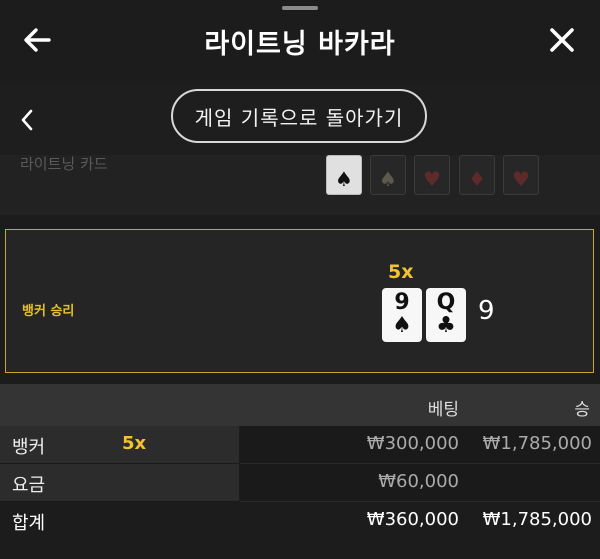 The image size is (600, 559). I want to click on table-row: 요금 ₩60,000, so click(300, 483).